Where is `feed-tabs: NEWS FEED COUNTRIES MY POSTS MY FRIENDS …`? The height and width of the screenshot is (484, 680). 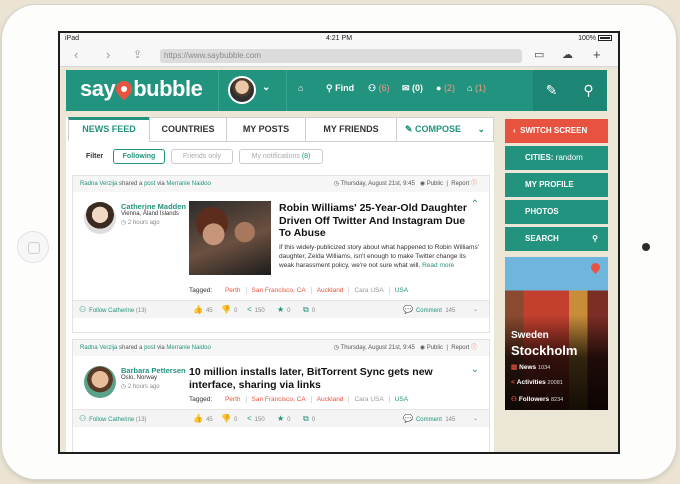 feed-tabs: NEWS FEED COUNTRIES MY POSTS MY FRIENDS … is located at coordinates (281, 129).